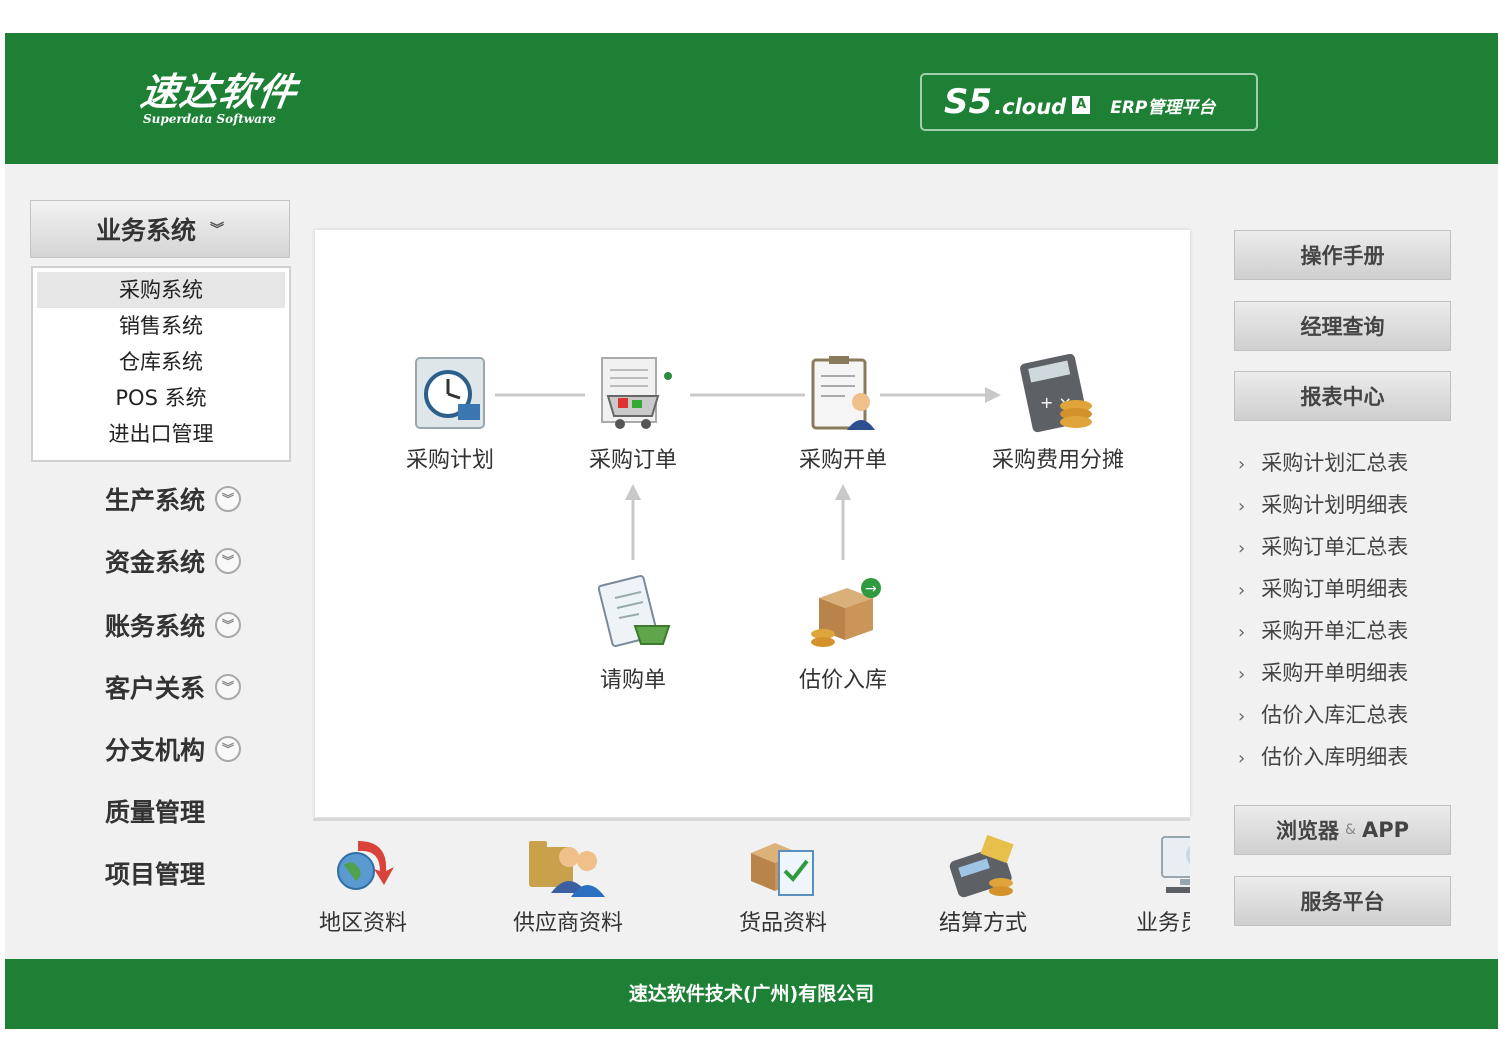 The width and height of the screenshot is (1500, 1045). Describe the element at coordinates (633, 614) in the screenshot. I see `clipboard-basket-icon` at that location.